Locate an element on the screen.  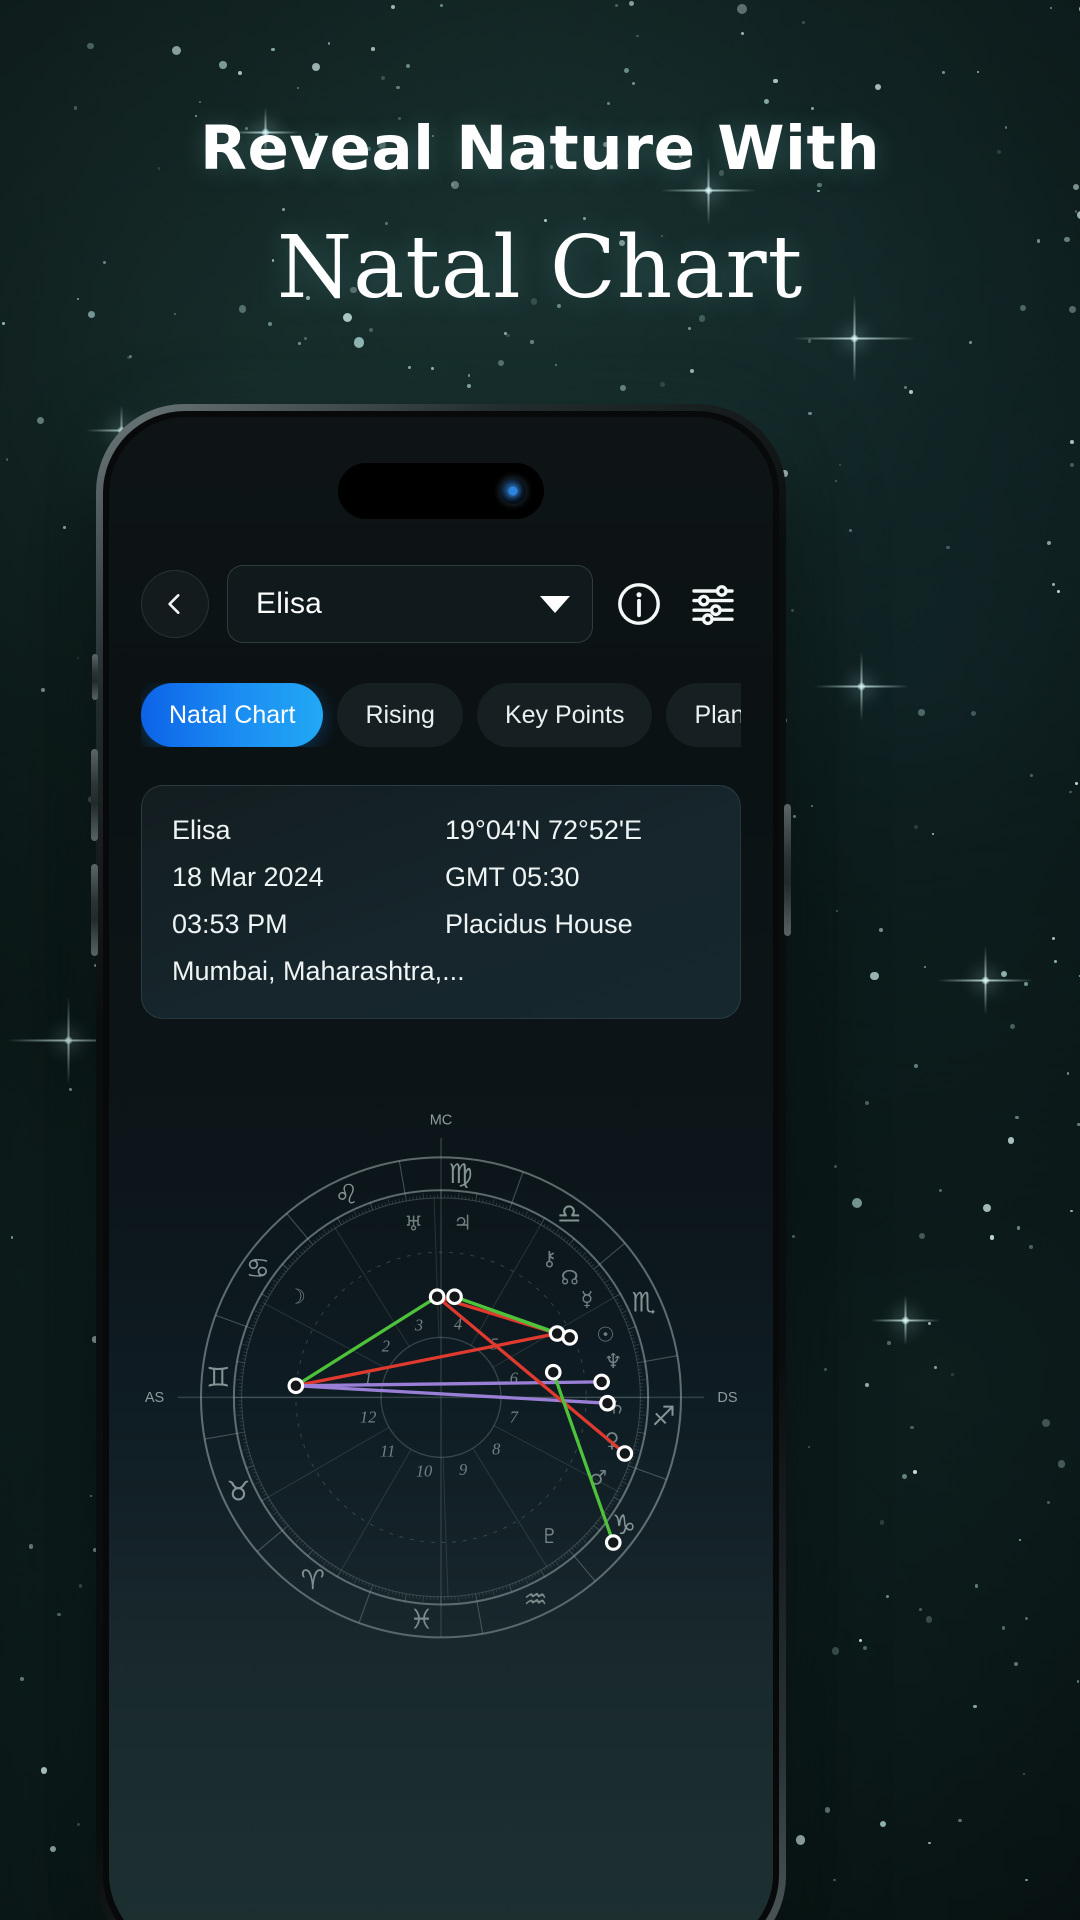
planet-glyph-pluto: ♇ is located at coordinates (549, 1536).